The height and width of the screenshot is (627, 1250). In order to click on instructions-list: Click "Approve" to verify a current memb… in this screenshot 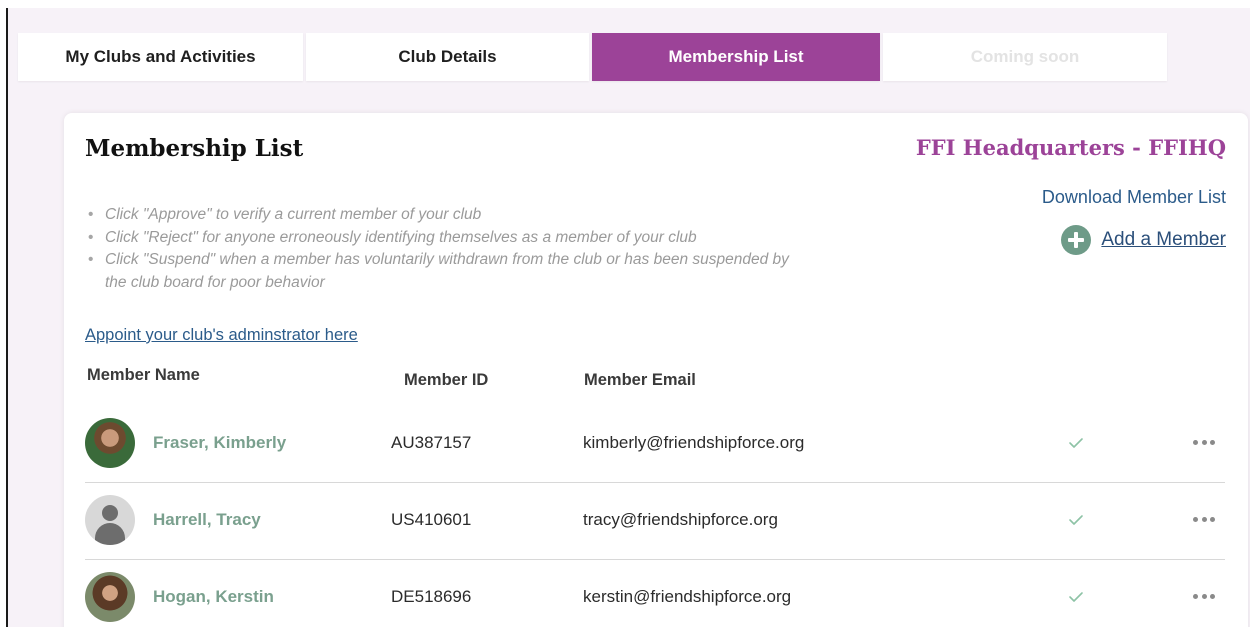, I will do `click(448, 249)`.